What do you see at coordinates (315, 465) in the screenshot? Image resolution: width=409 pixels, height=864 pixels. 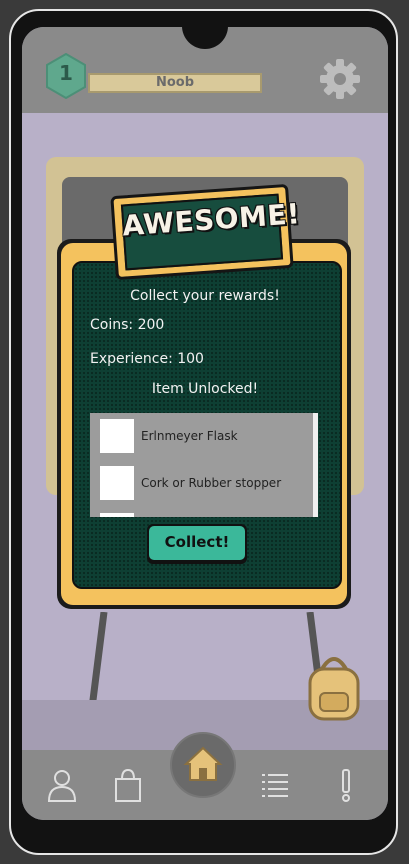 I see `list-scrollbar` at bounding box center [315, 465].